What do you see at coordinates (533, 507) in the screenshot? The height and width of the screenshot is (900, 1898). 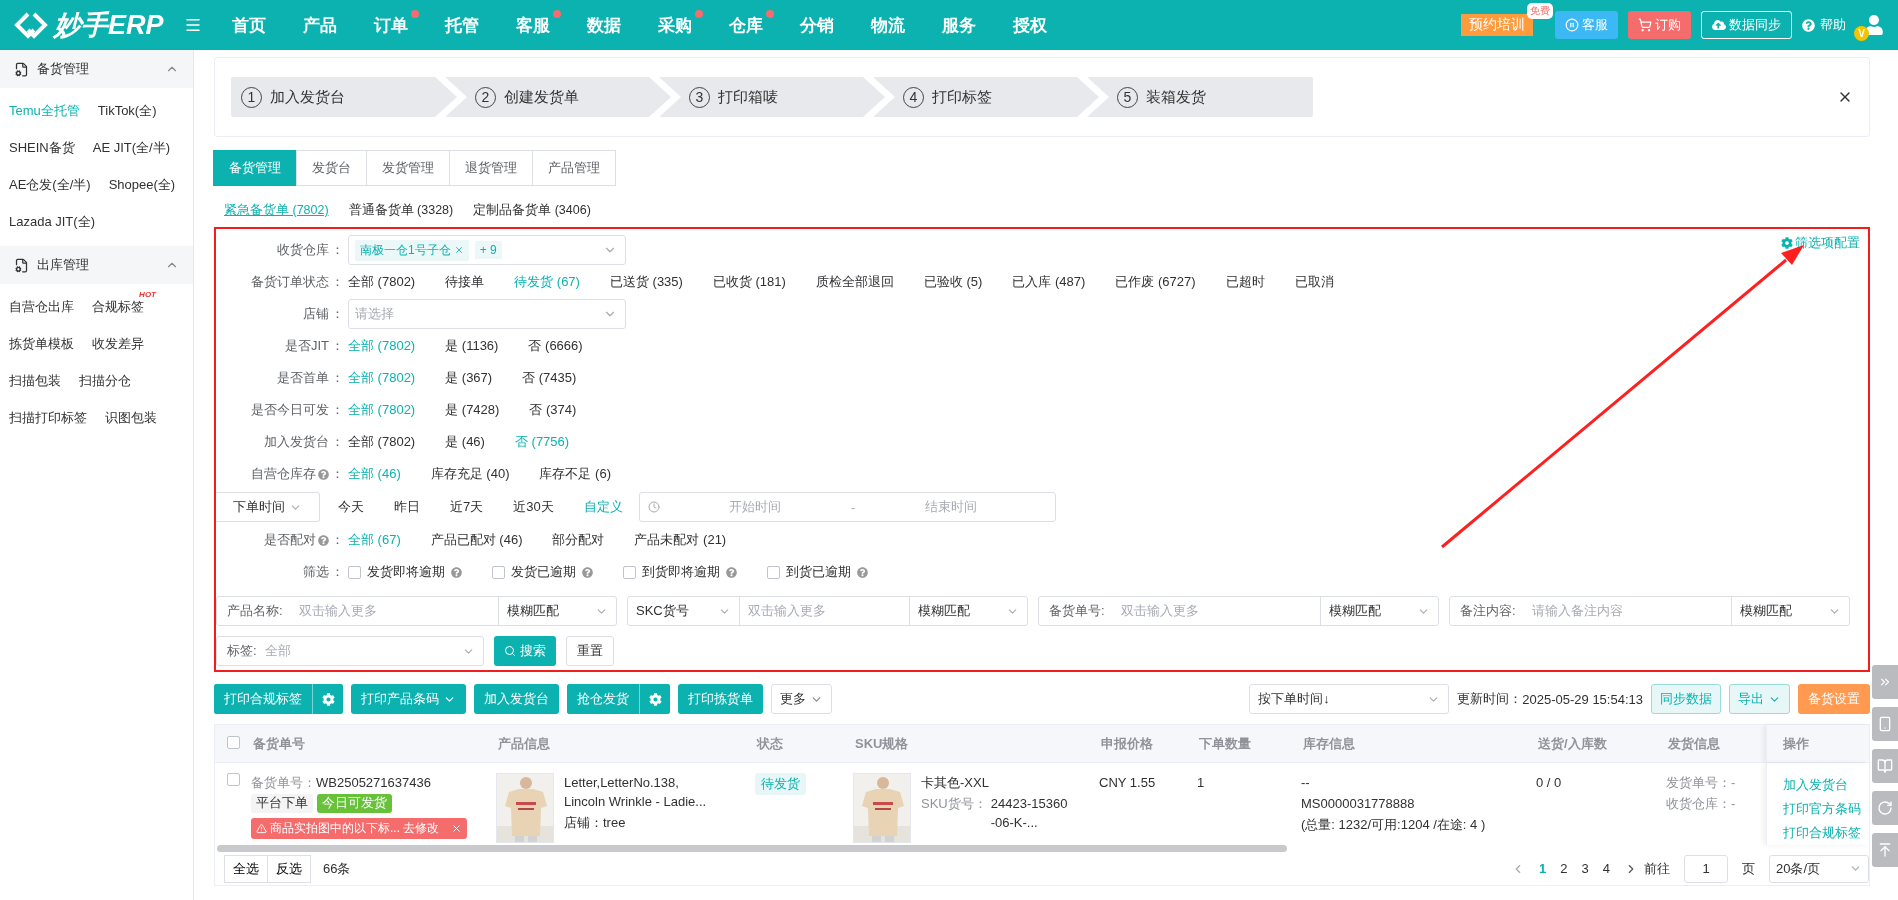 I see `filter-option: 近30天` at bounding box center [533, 507].